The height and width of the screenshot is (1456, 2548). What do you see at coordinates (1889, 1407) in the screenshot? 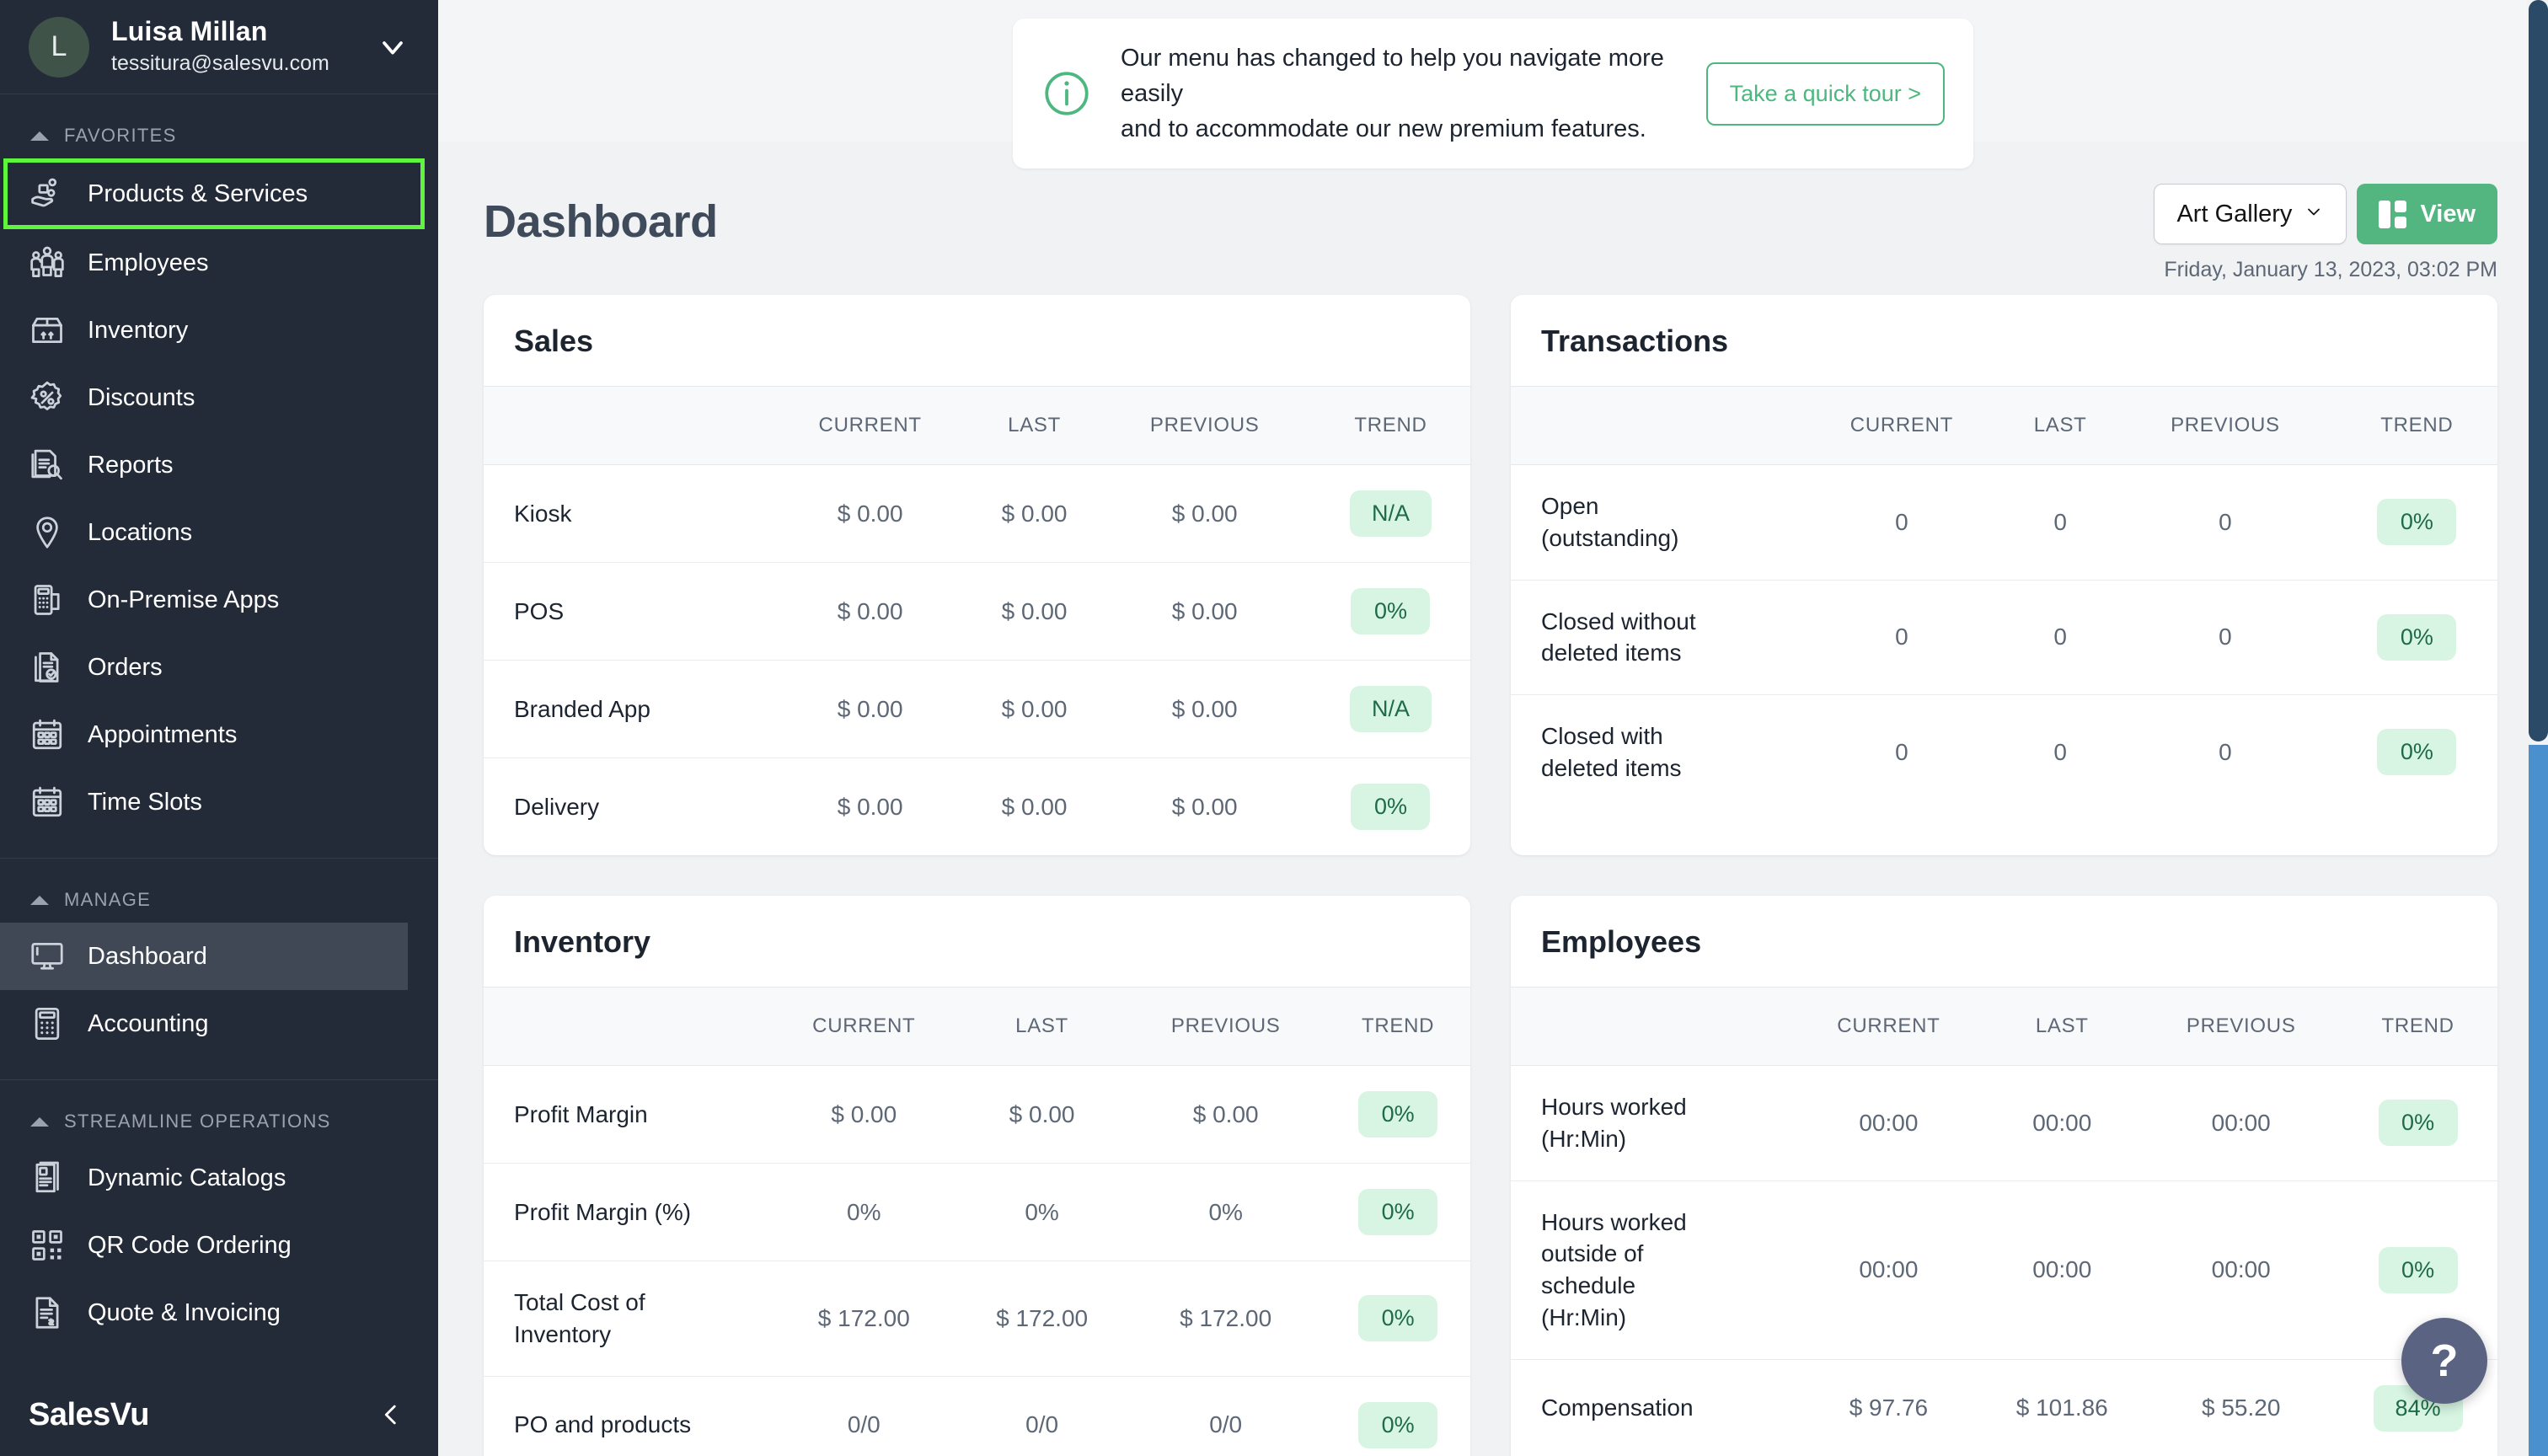
I see `cell-current: $ 97.76` at bounding box center [1889, 1407].